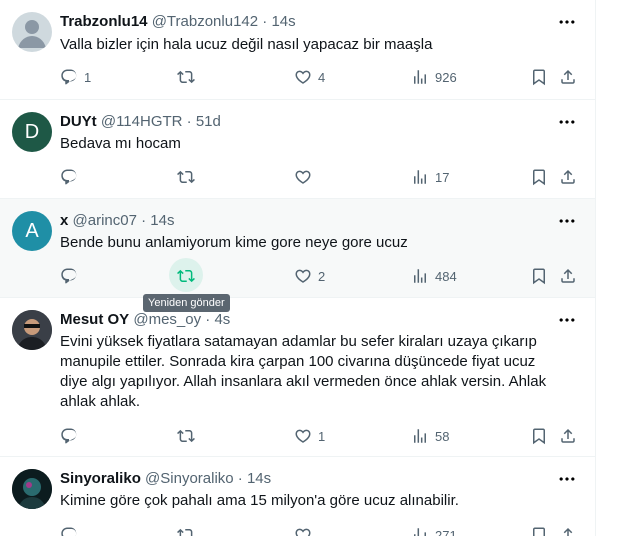 The width and height of the screenshot is (617, 536). I want to click on views-button: 271, so click(434, 530).